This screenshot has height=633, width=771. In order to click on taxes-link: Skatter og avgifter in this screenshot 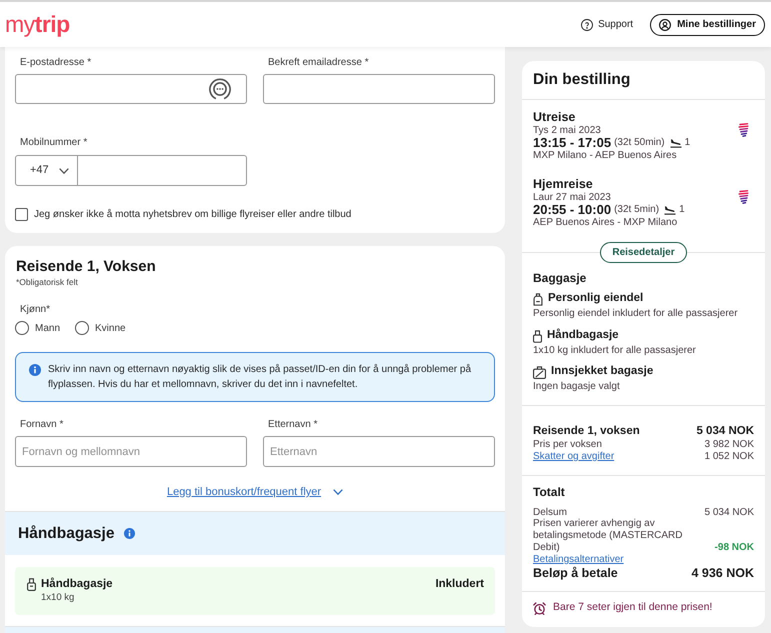, I will do `click(573, 457)`.